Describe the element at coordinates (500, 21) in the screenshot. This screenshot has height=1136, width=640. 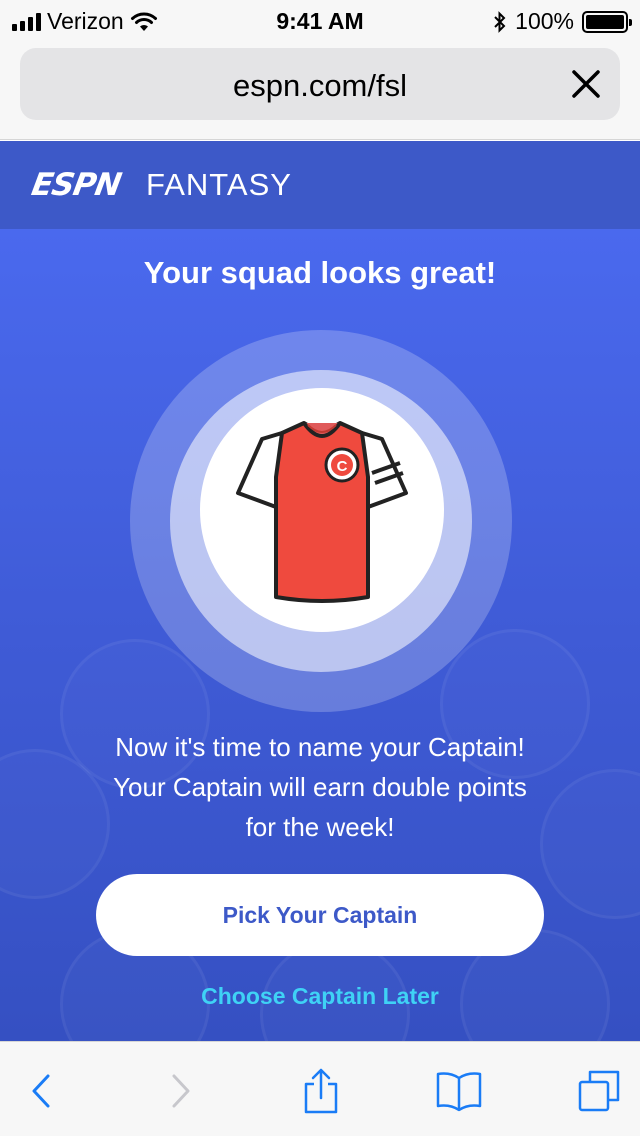
I see `bluetooth-icon` at that location.